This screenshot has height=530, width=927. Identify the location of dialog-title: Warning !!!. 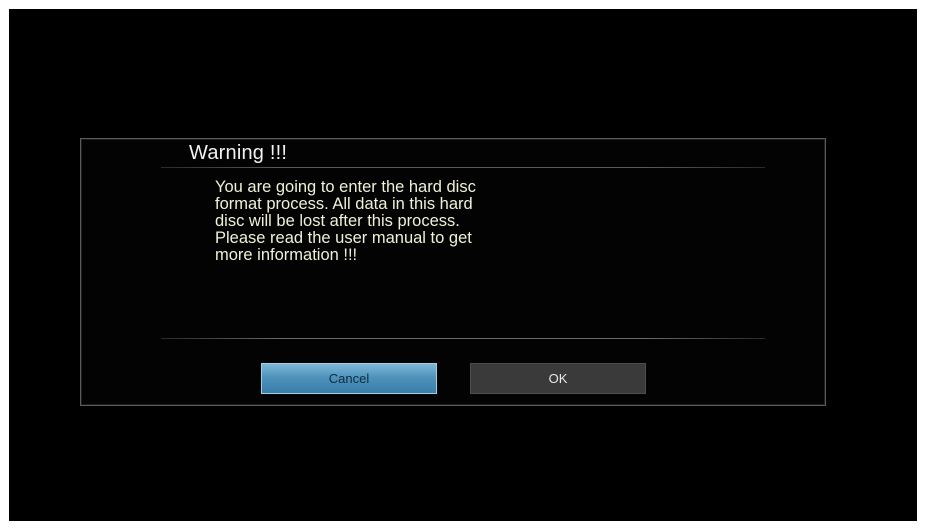
(238, 153).